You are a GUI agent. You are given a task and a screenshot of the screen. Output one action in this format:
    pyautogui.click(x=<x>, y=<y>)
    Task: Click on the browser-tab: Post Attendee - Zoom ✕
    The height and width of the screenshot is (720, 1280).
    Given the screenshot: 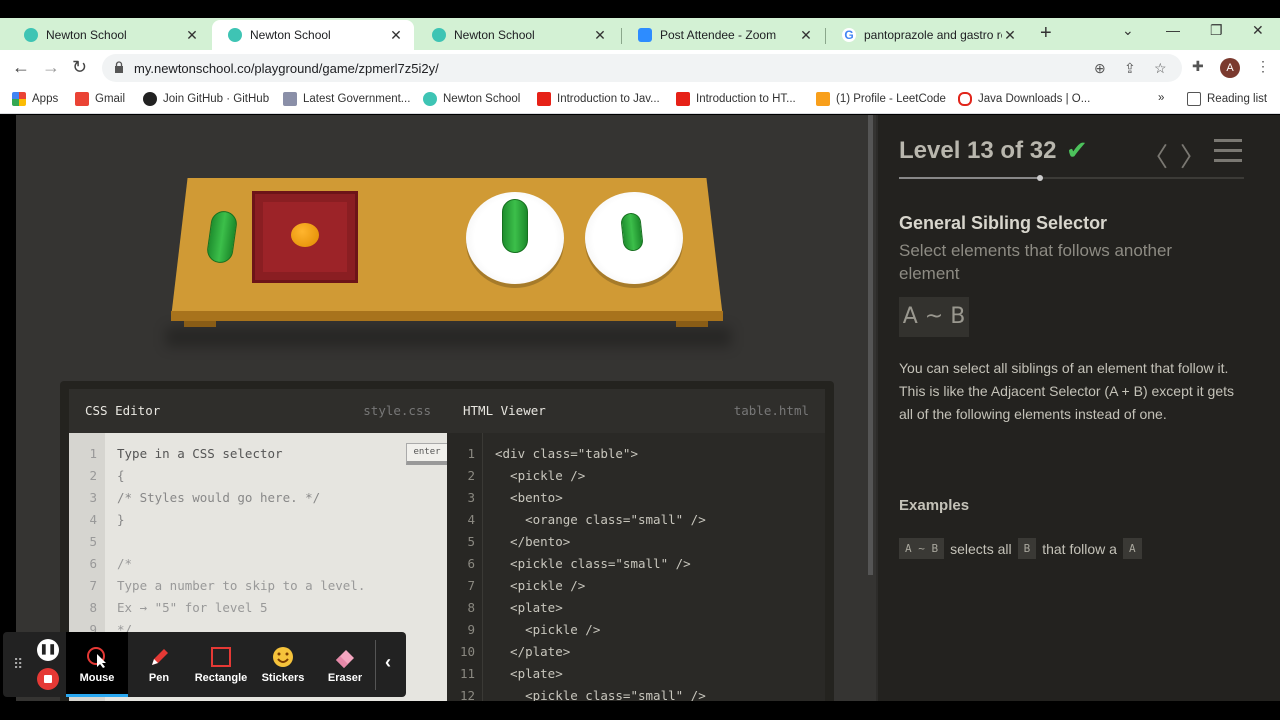 What is the action you would take?
    pyautogui.click(x=723, y=35)
    